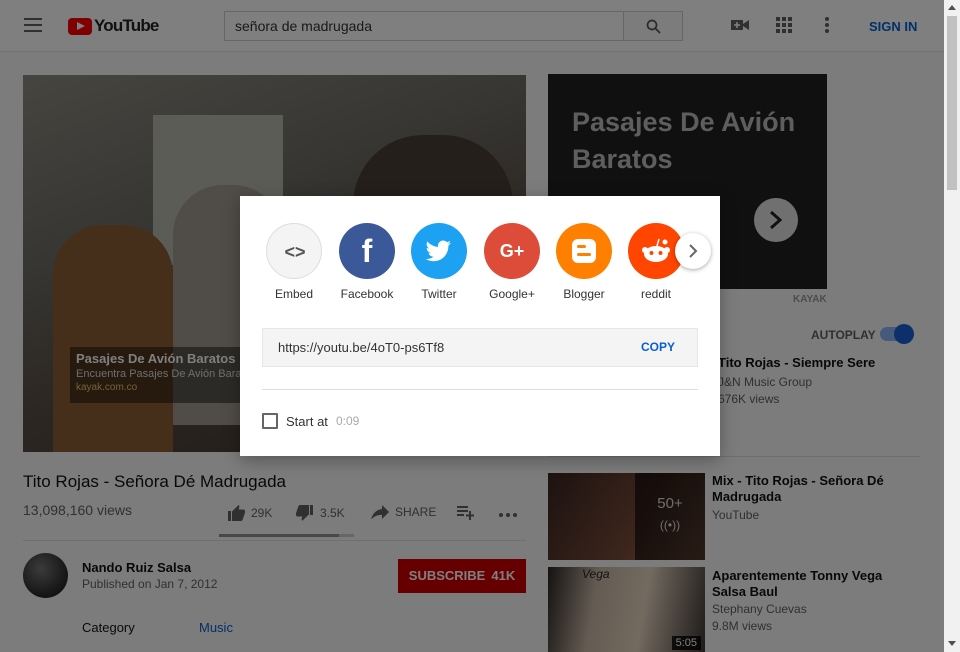 The height and width of the screenshot is (652, 960). I want to click on share-googleplus: G+ Google+, so click(512, 262).